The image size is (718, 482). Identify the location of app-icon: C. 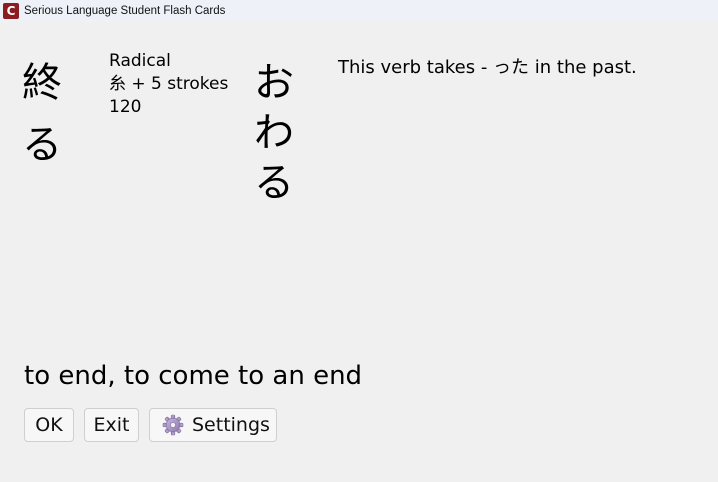
(11, 11).